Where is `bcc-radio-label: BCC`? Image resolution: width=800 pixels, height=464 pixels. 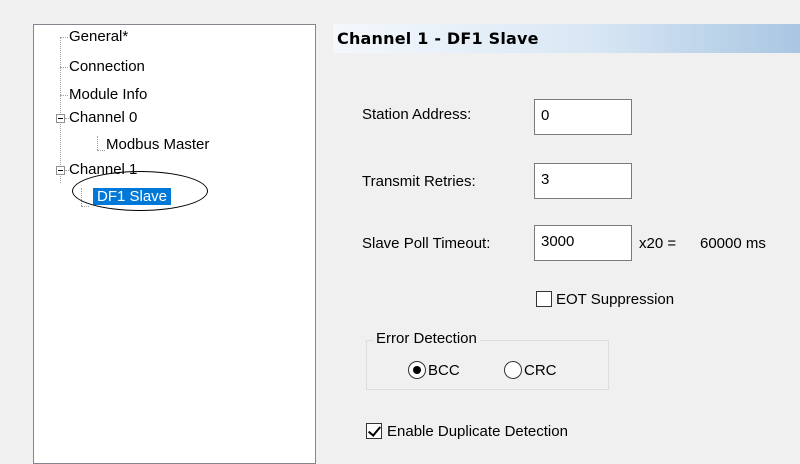 bcc-radio-label: BCC is located at coordinates (444, 370).